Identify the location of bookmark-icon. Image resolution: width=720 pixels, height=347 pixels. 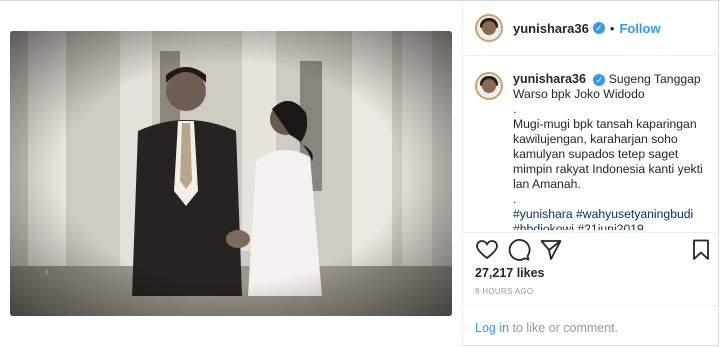
(701, 250).